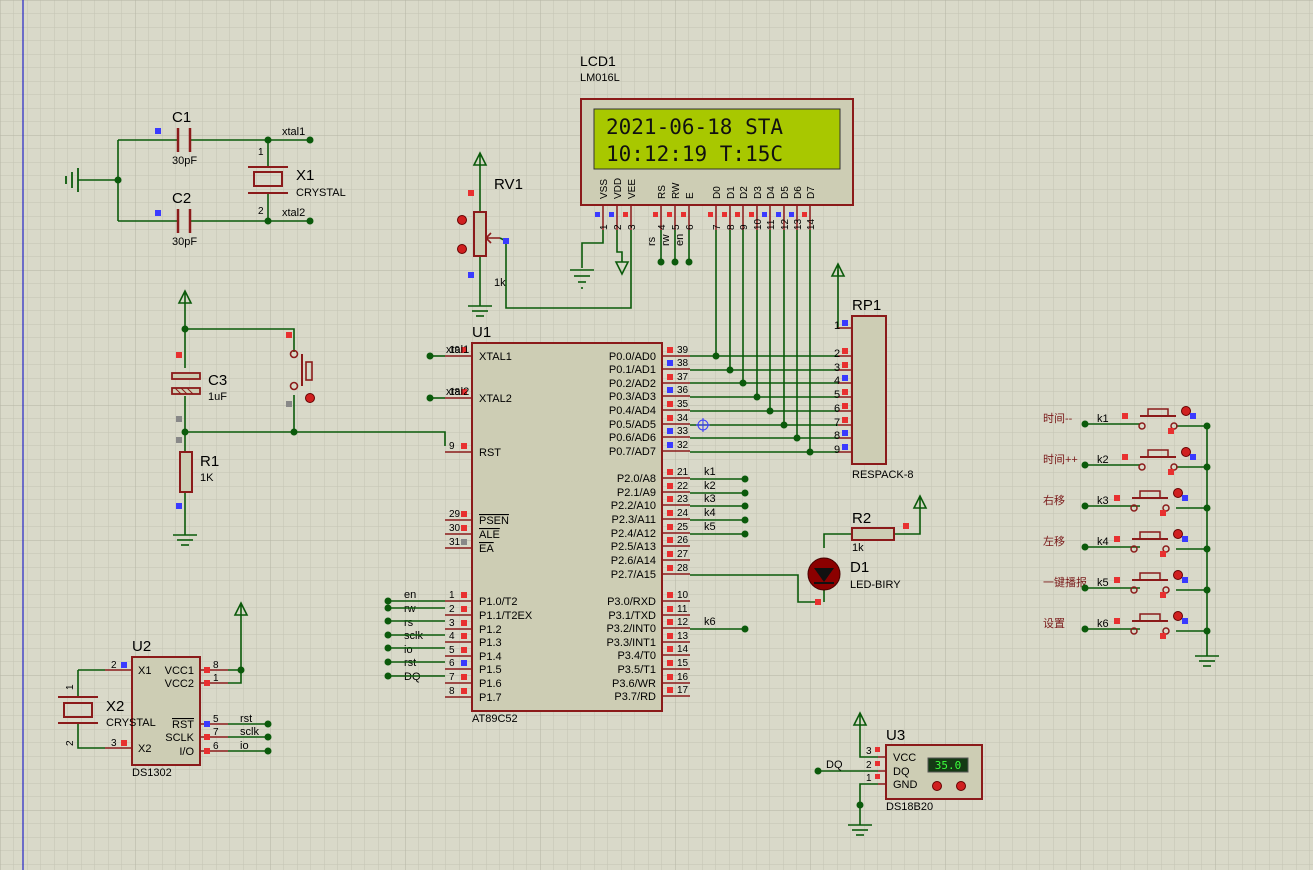 This screenshot has height=870, width=1313. Describe the element at coordinates (710, 513) in the screenshot. I see `net-label: k4` at that location.